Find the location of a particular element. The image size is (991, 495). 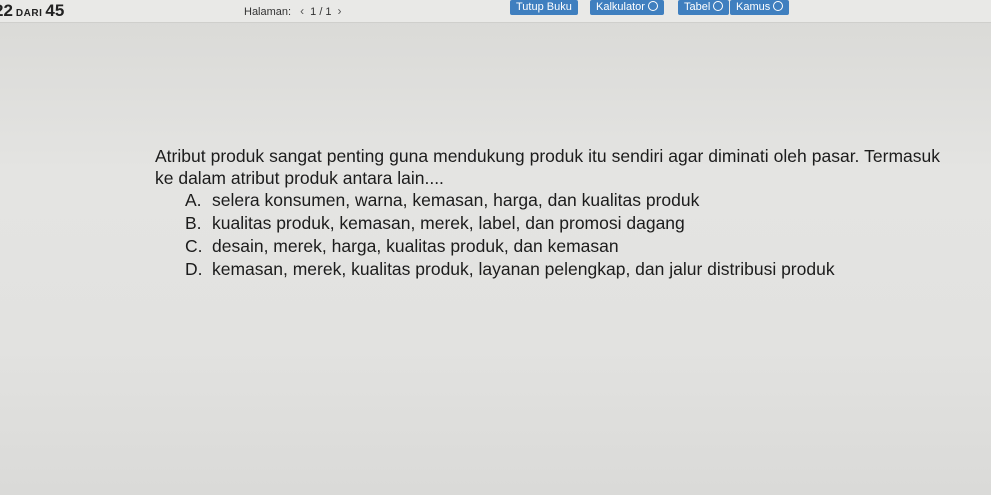

calculator-button: Kalkulator is located at coordinates (627, 7).